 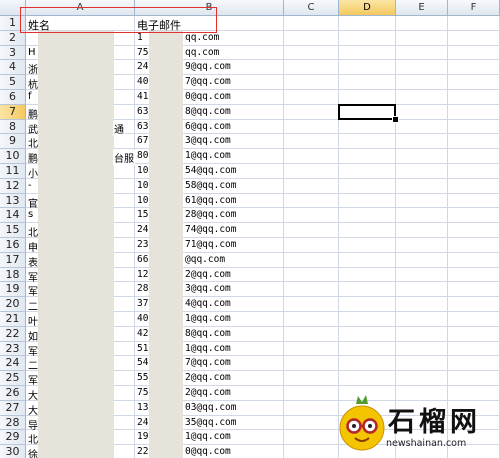 What do you see at coordinates (13, 334) in the screenshot?
I see `row-header: 22` at bounding box center [13, 334].